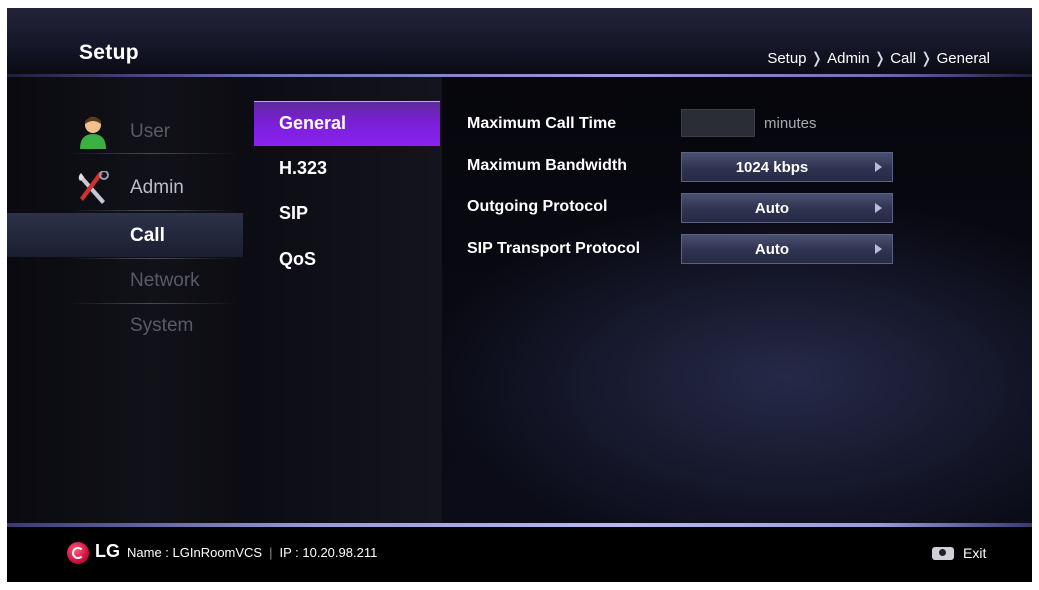 The image size is (1039, 590). What do you see at coordinates (195, 552) in the screenshot?
I see `device-name: Name : LGInRoomVCS` at bounding box center [195, 552].